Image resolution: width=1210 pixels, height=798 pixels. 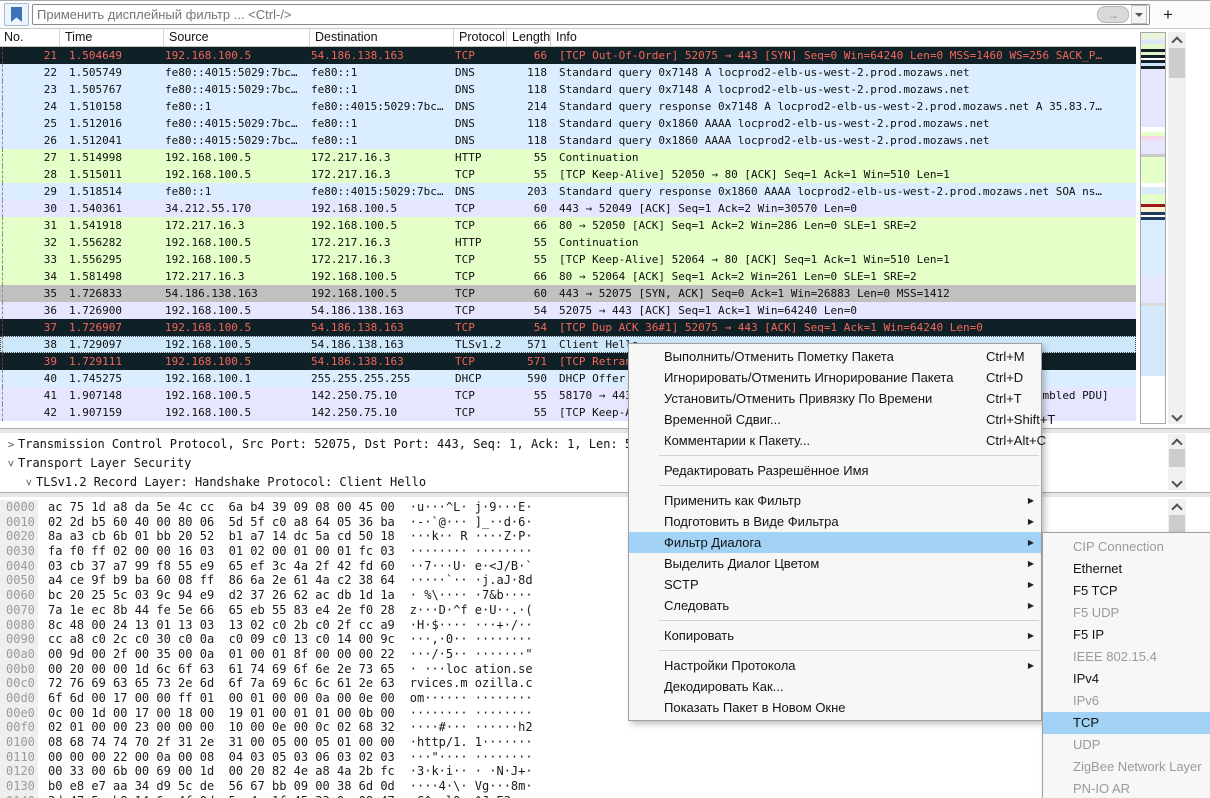 What do you see at coordinates (1030, 635) in the screenshot?
I see `submenu-arrow-icon: ▶` at bounding box center [1030, 635].